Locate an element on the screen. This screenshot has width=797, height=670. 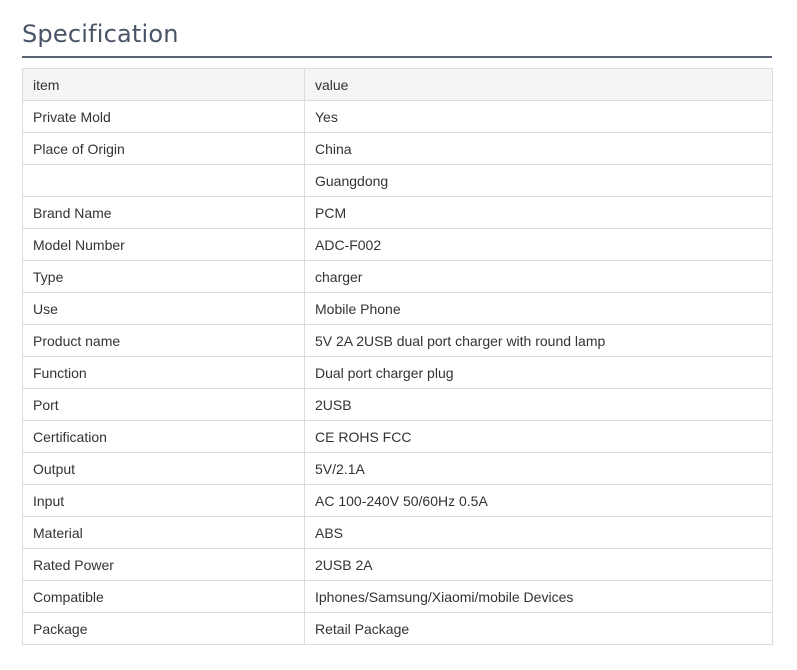
table-row: Input AC 100-240V 50/60Hz 0.5A is located at coordinates (397, 500).